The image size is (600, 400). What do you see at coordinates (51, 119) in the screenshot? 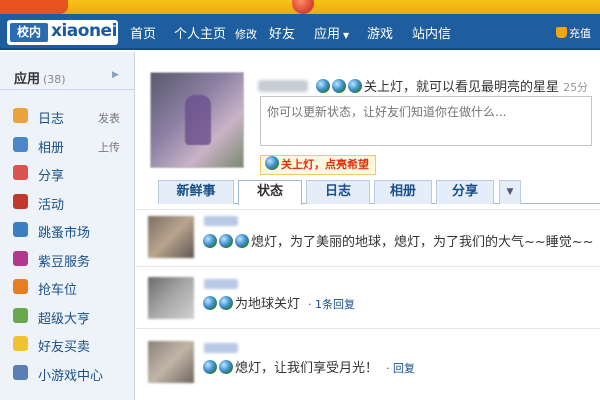
I see `sidebar-item-label: 日志` at bounding box center [51, 119].